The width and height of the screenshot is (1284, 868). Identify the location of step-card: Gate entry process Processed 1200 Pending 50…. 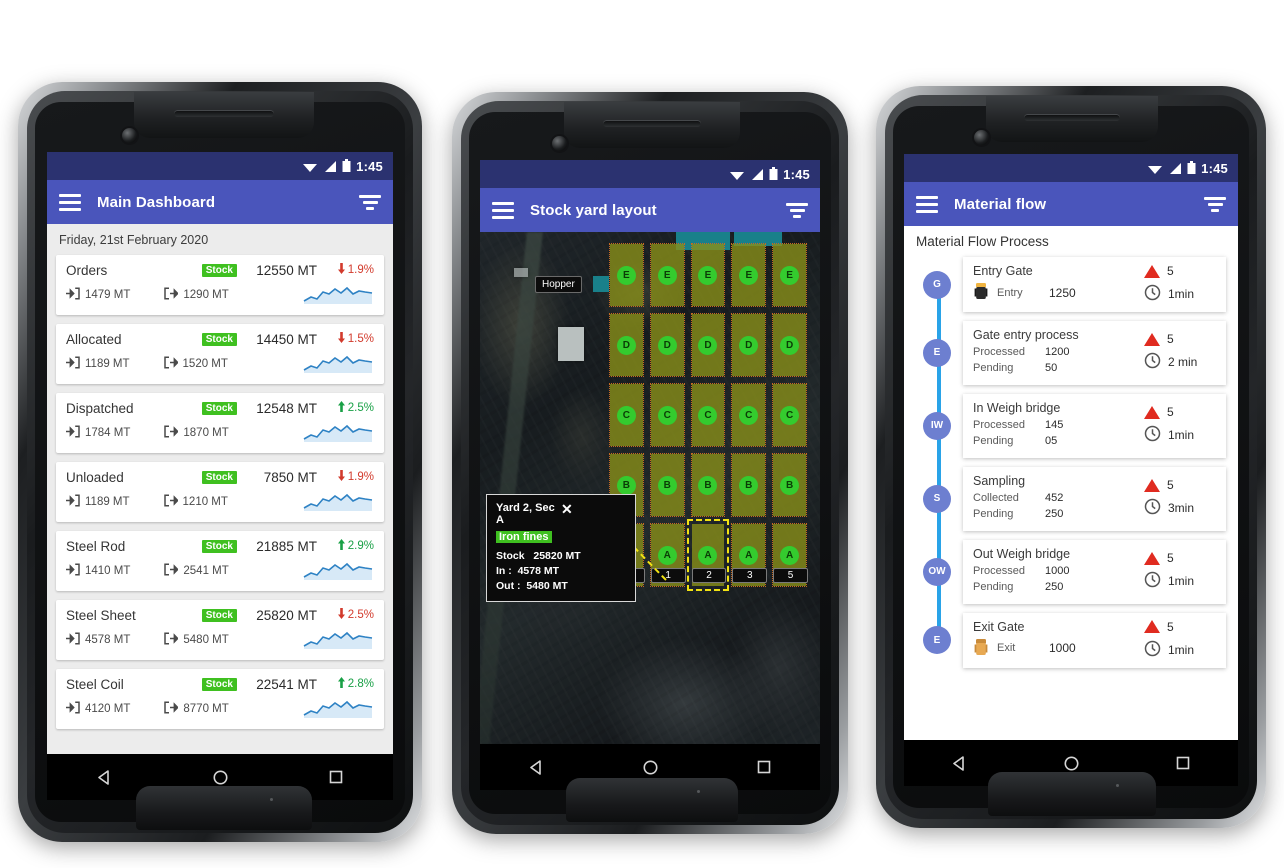
(1094, 353).